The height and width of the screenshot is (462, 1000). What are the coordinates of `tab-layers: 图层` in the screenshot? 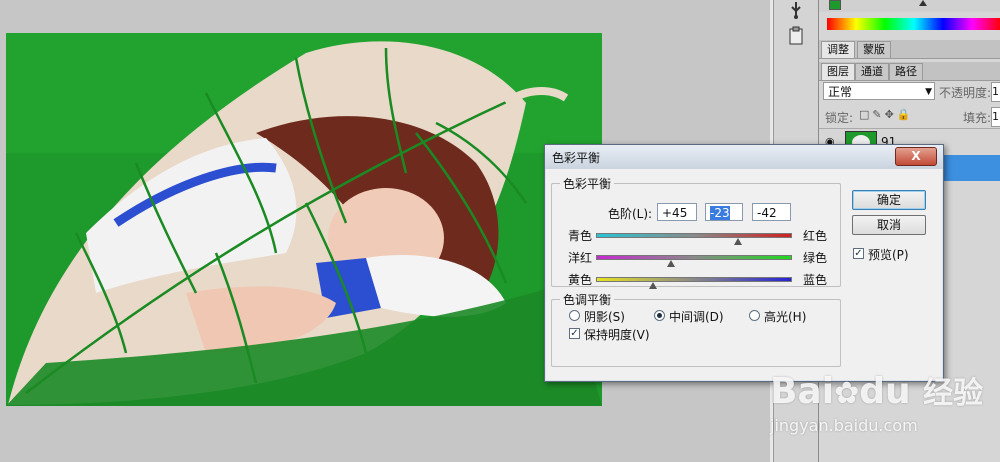 It's located at (838, 71).